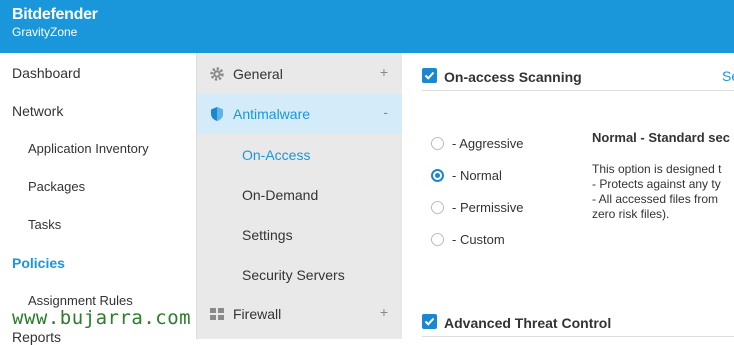  I want to click on level-description-line: This option is designed t, so click(657, 169).